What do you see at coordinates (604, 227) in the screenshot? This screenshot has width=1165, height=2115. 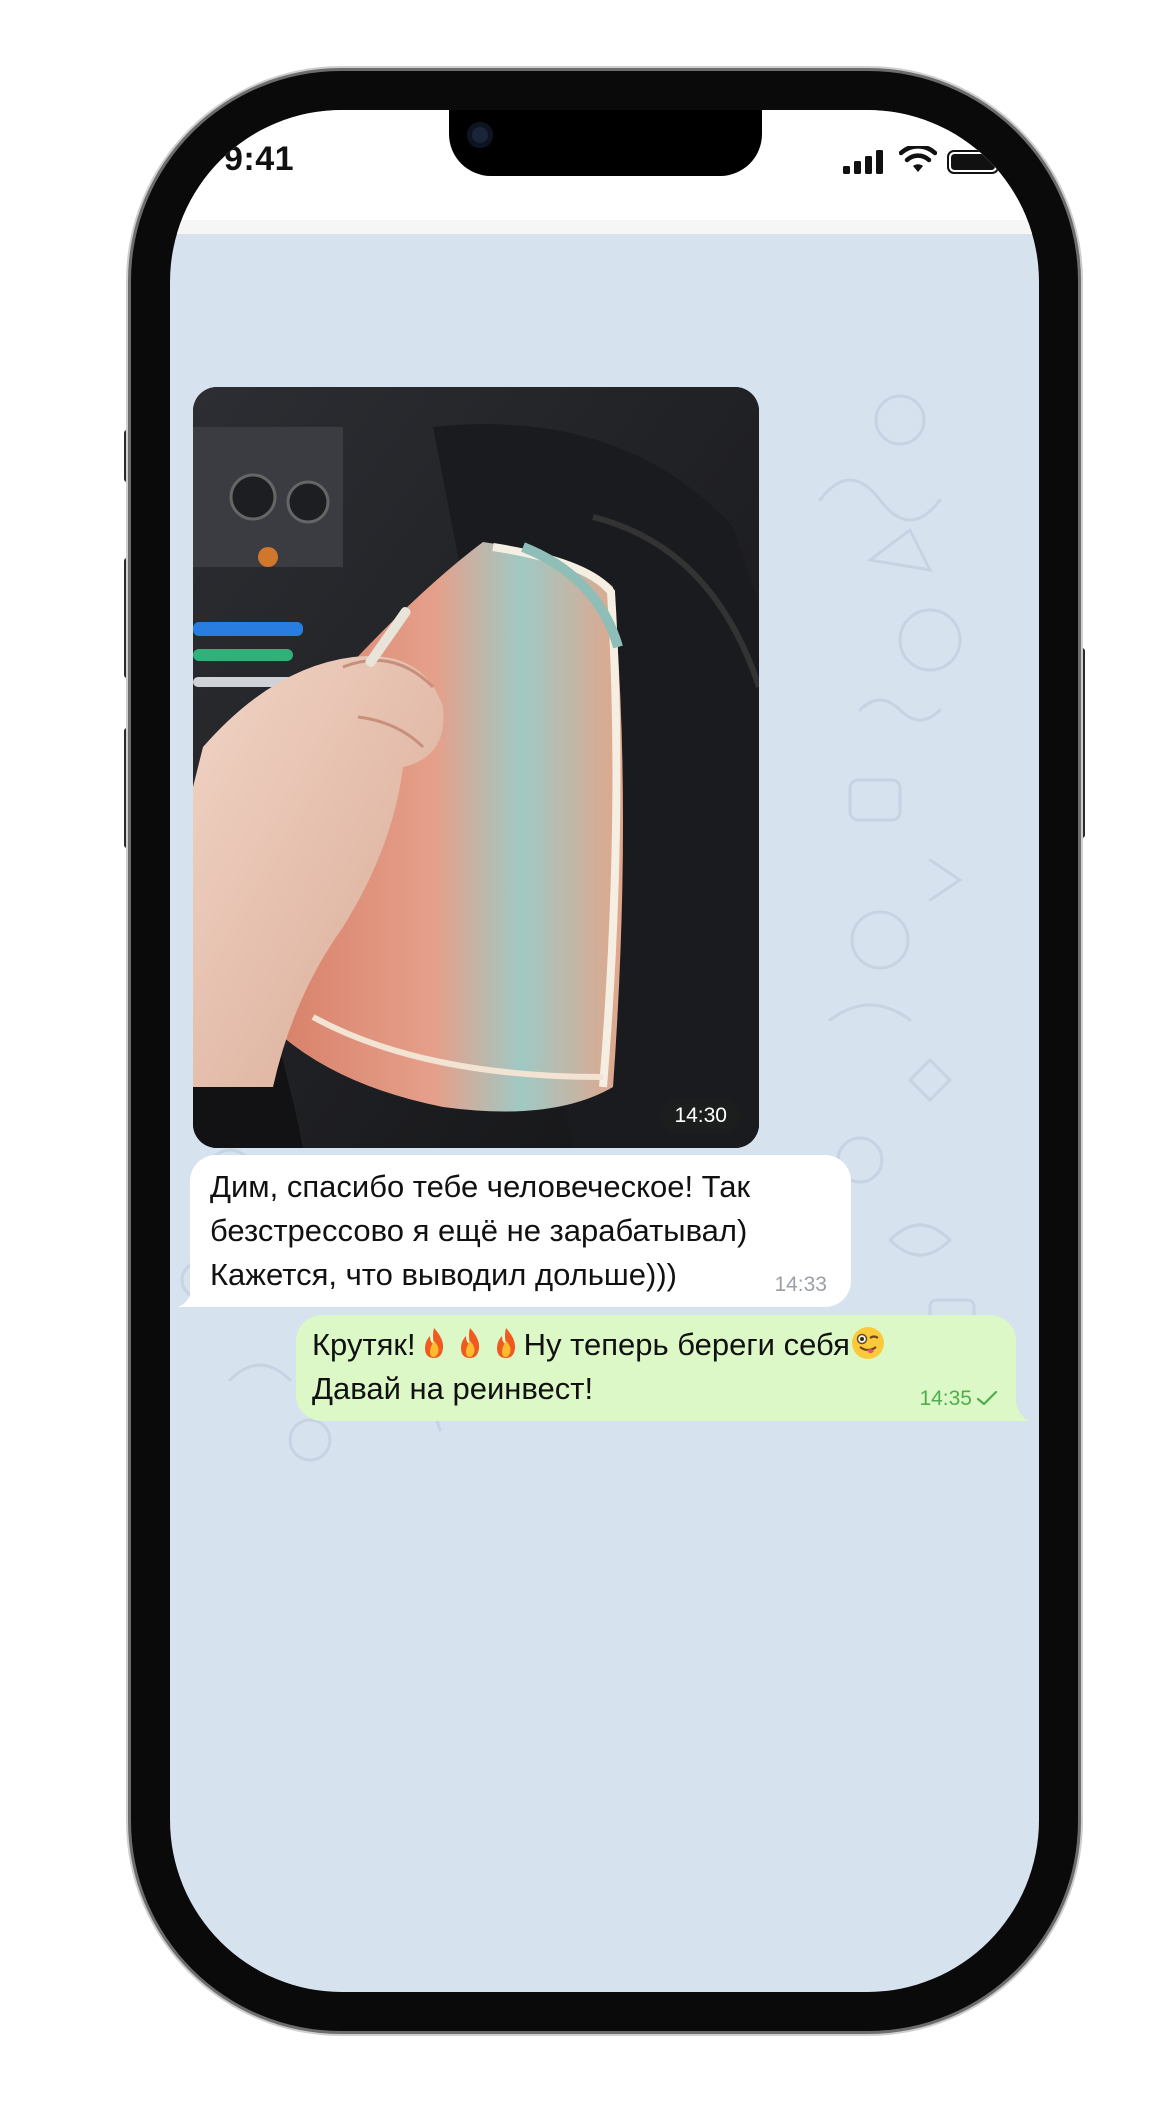 I see `header-divider` at bounding box center [604, 227].